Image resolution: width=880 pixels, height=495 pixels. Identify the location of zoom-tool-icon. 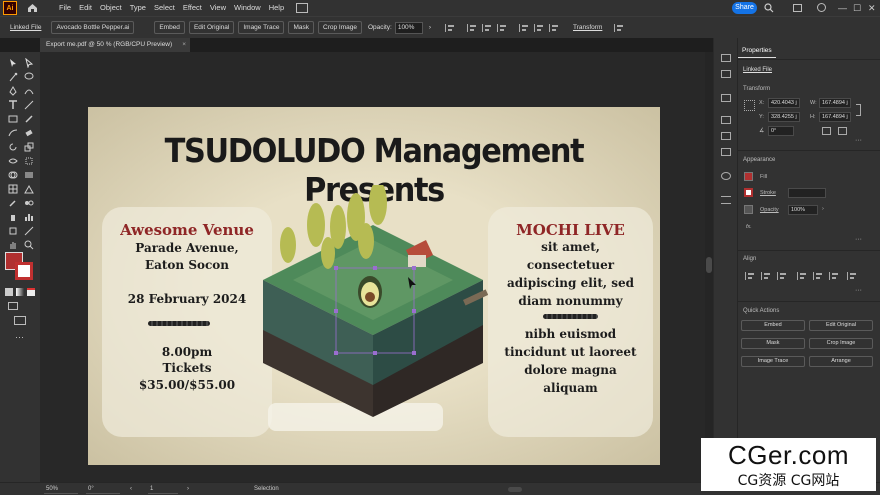
(29, 245).